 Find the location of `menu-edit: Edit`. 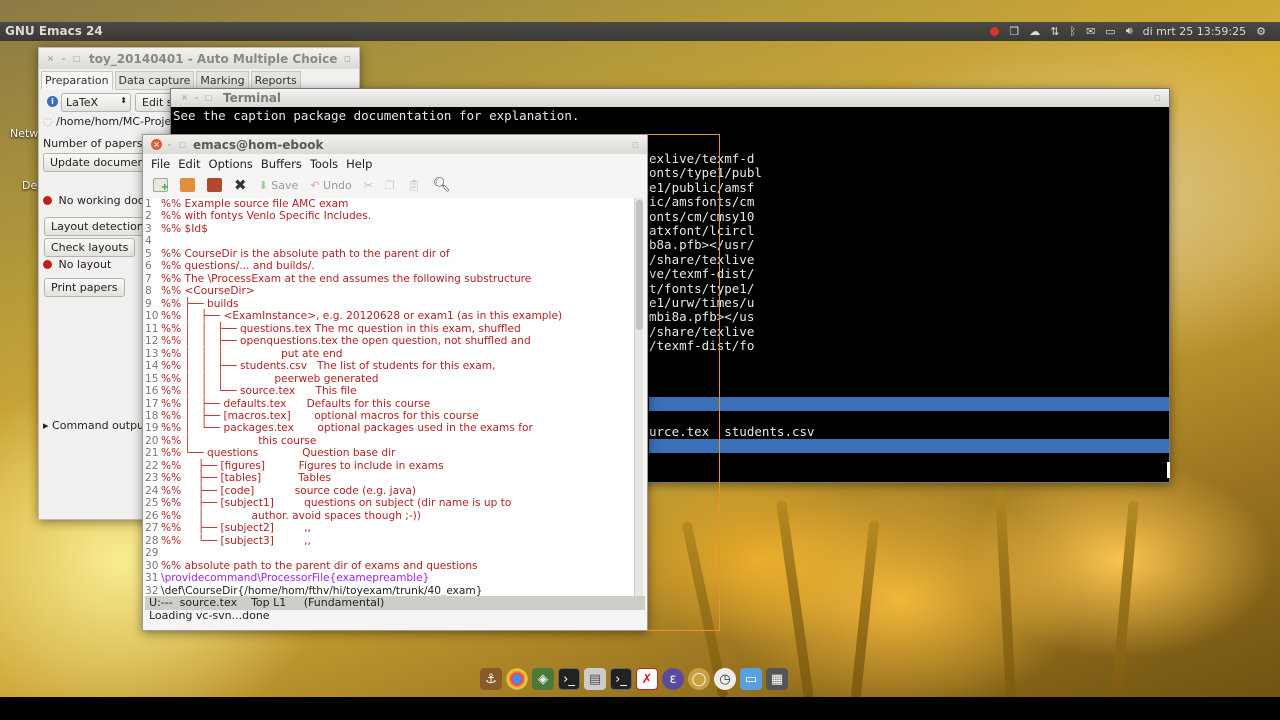

menu-edit: Edit is located at coordinates (189, 164).